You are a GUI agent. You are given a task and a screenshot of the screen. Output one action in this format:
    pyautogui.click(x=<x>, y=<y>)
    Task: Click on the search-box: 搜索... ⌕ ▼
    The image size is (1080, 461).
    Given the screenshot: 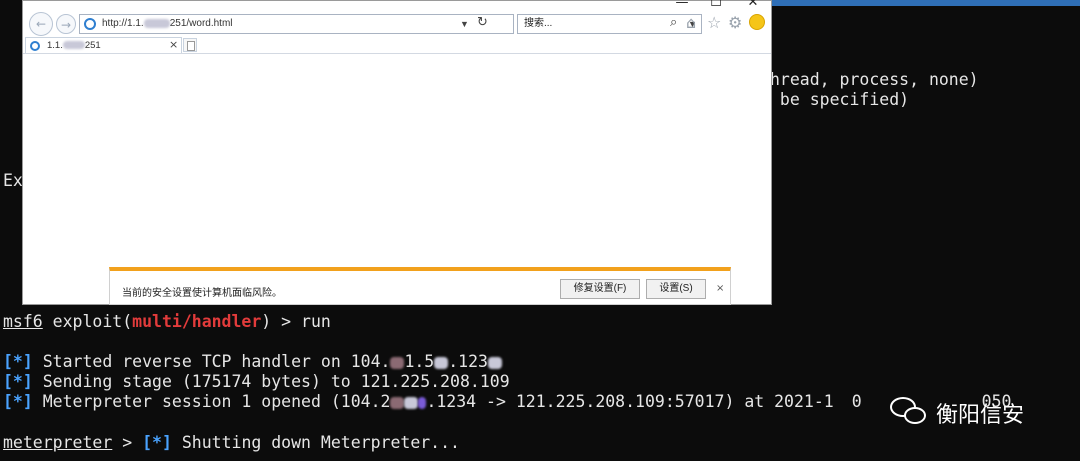 What is the action you would take?
    pyautogui.click(x=609, y=24)
    